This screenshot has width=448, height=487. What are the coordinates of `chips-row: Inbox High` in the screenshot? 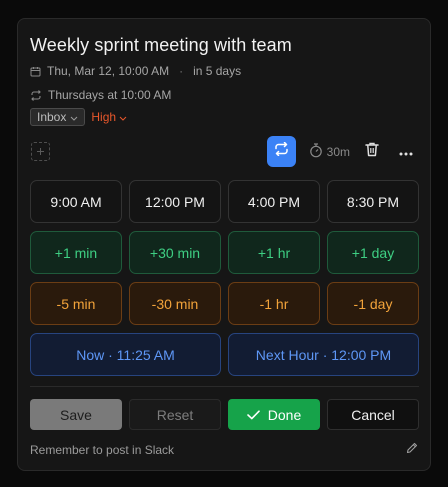 It's located at (78, 117).